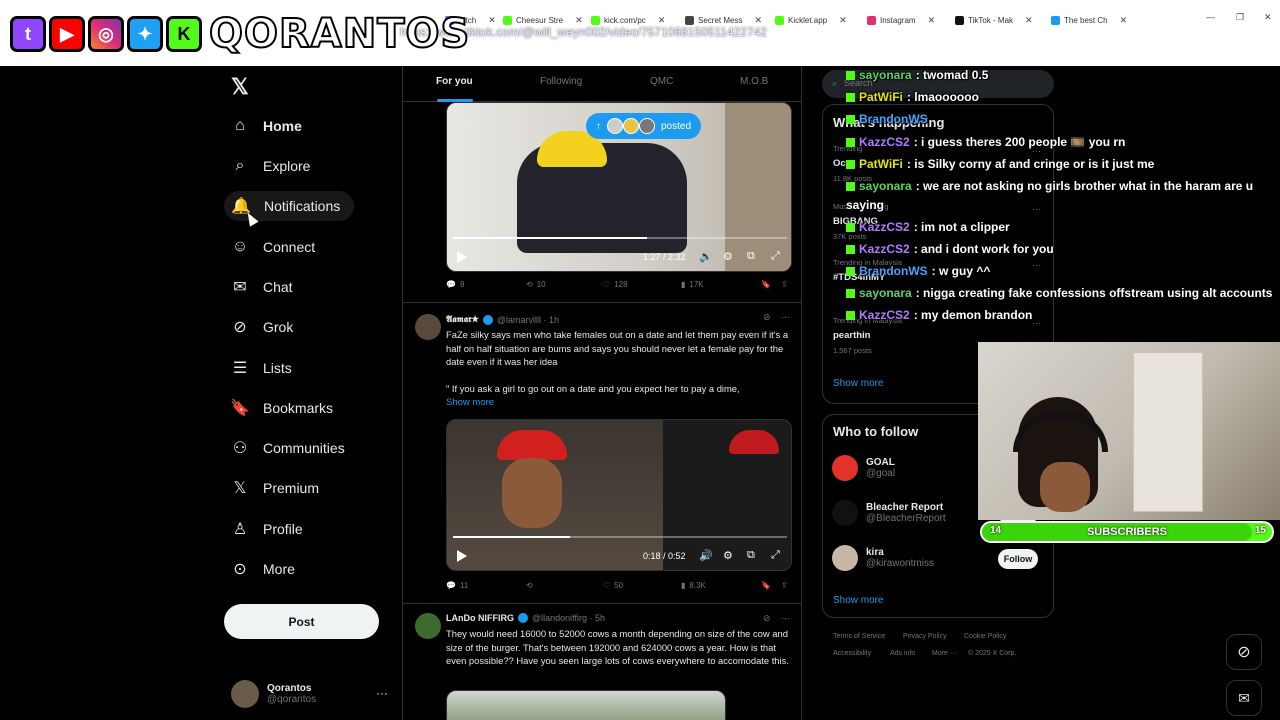 The image size is (1280, 720). Describe the element at coordinates (266, 126) in the screenshot. I see `nav-item-home: ⌂ Home` at that location.